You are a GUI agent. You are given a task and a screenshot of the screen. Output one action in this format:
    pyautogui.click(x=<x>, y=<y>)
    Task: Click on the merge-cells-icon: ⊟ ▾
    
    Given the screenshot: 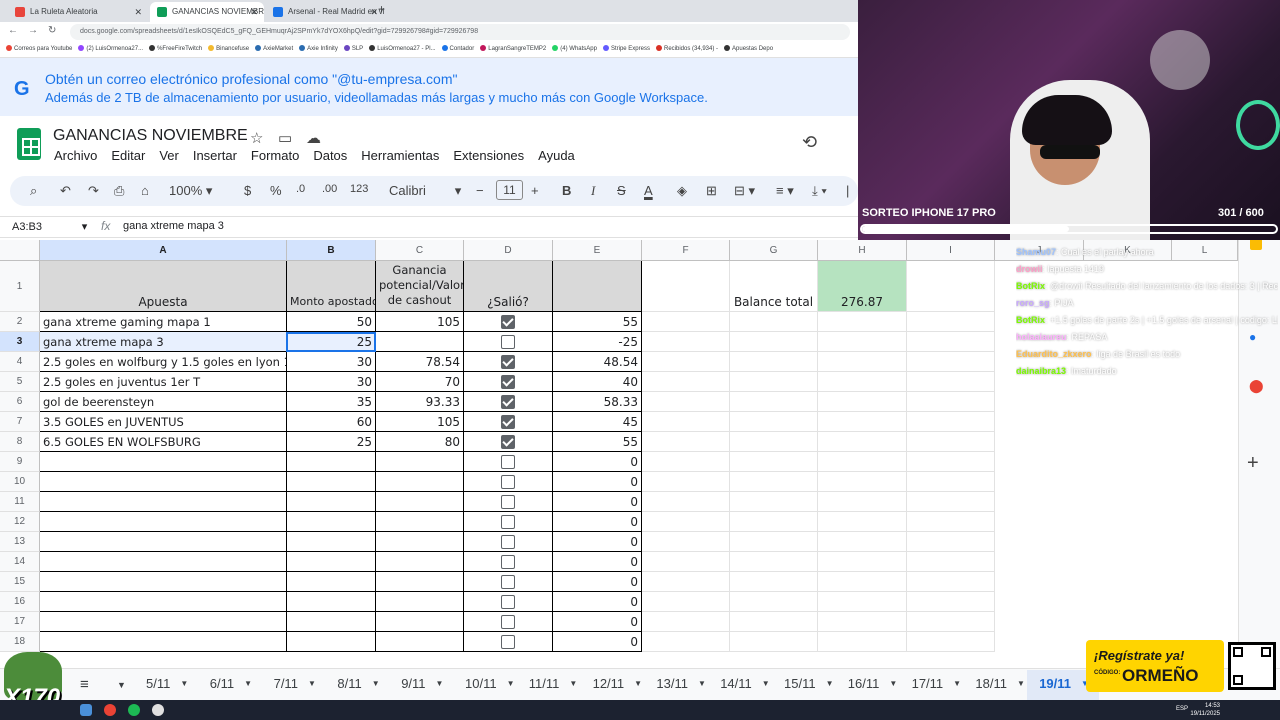 What is the action you would take?
    pyautogui.click(x=744, y=191)
    